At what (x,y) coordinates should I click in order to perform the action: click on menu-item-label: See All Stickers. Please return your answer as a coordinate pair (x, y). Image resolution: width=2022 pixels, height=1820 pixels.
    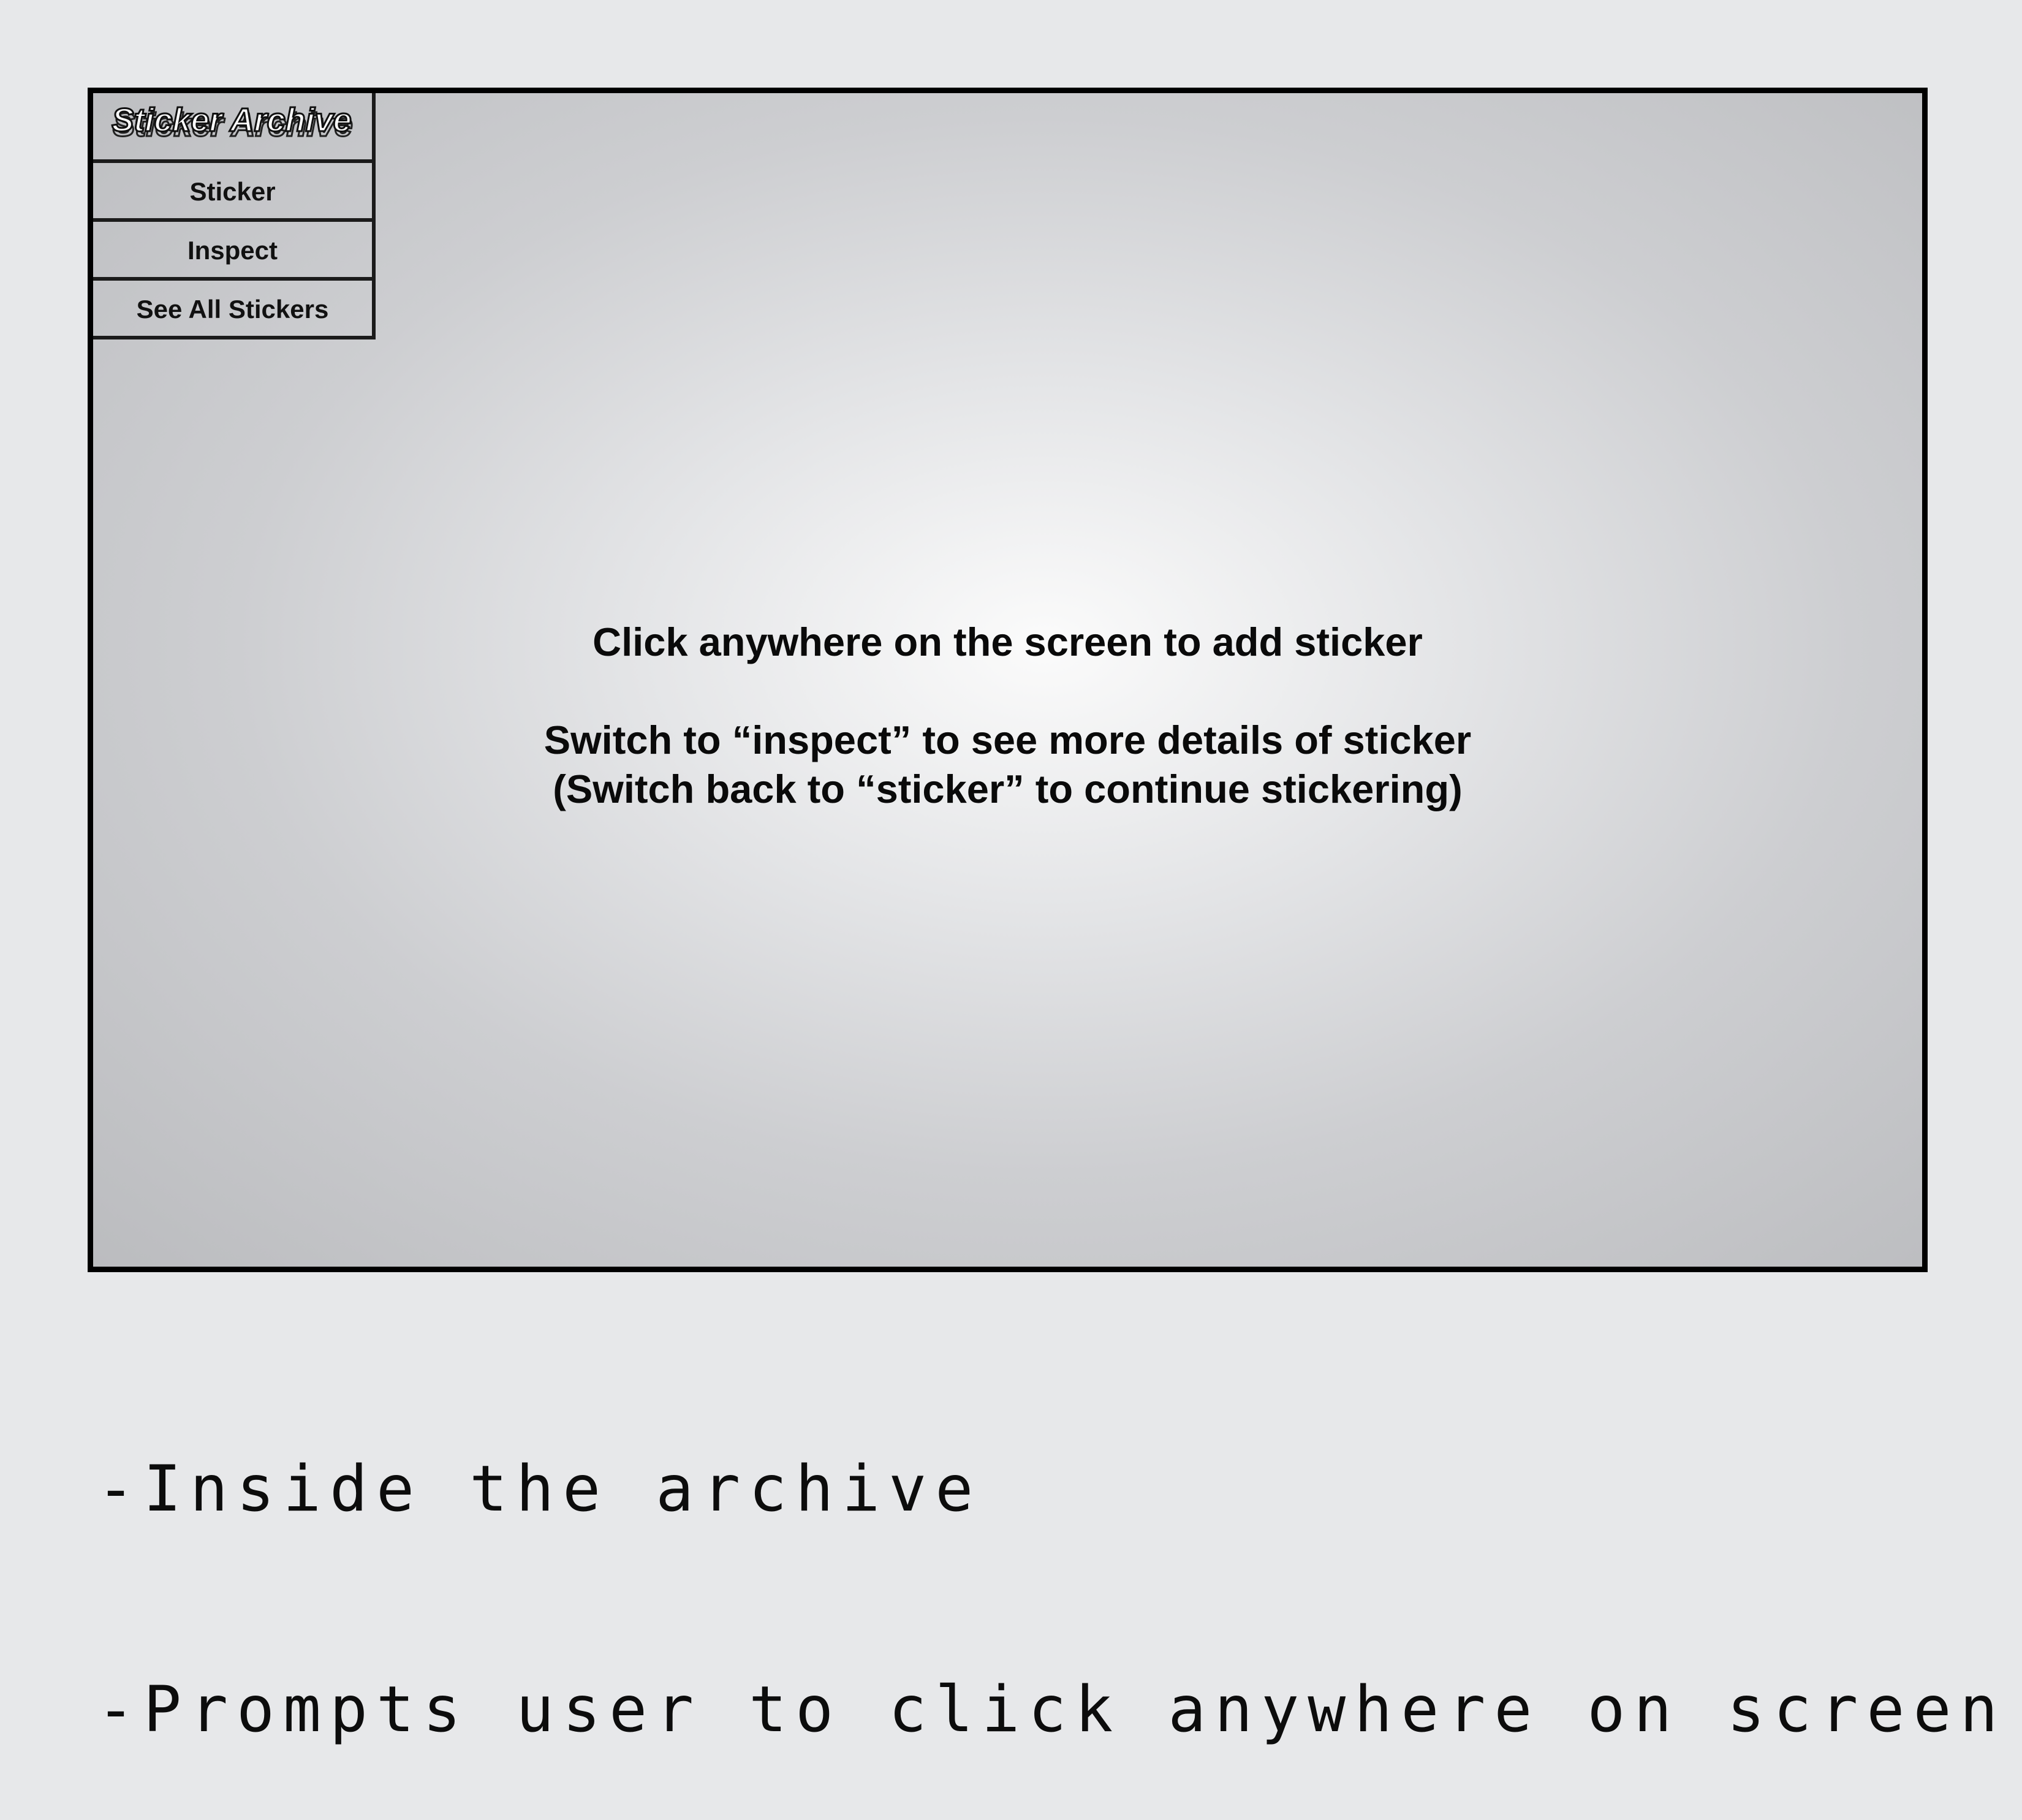
    Looking at the image, I should click on (232, 309).